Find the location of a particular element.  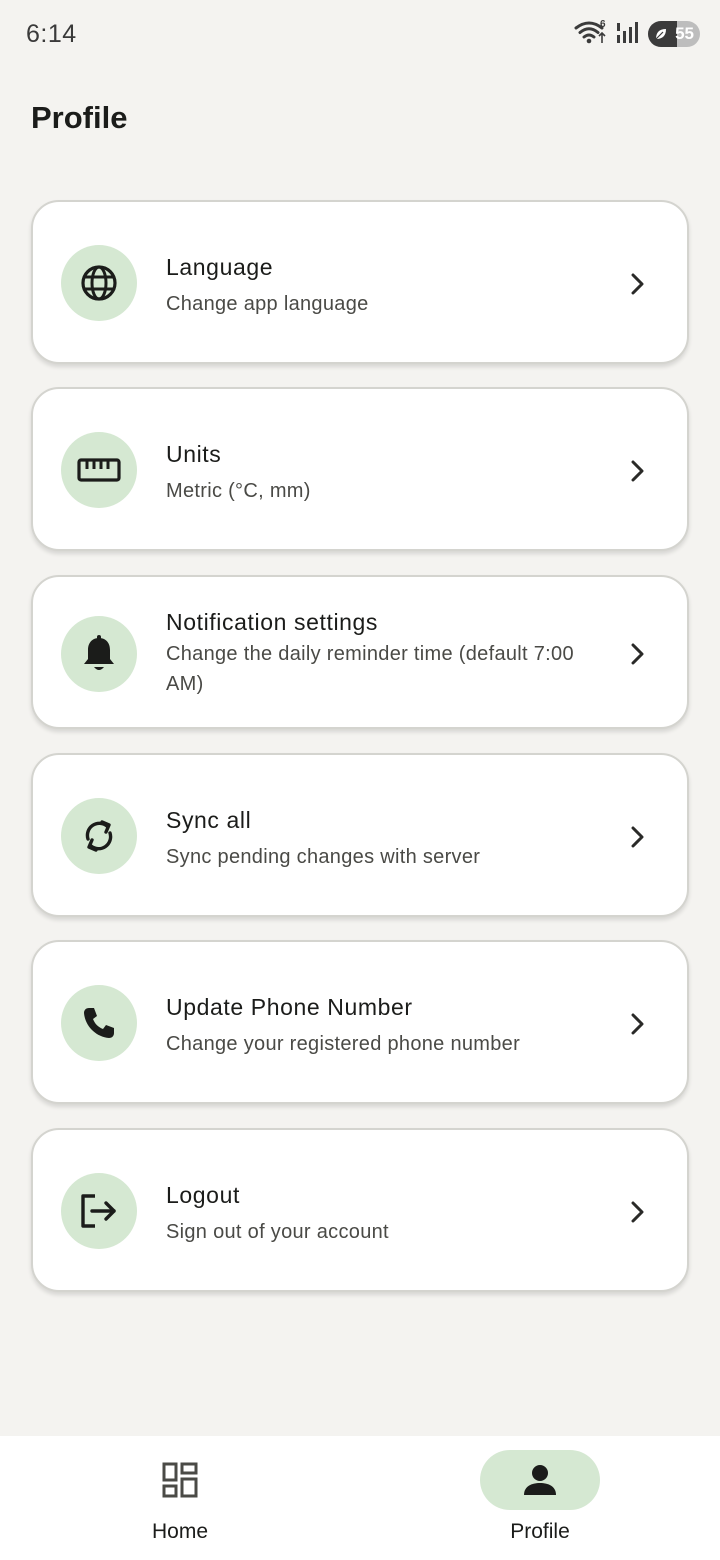

logout-icon is located at coordinates (98, 1211).